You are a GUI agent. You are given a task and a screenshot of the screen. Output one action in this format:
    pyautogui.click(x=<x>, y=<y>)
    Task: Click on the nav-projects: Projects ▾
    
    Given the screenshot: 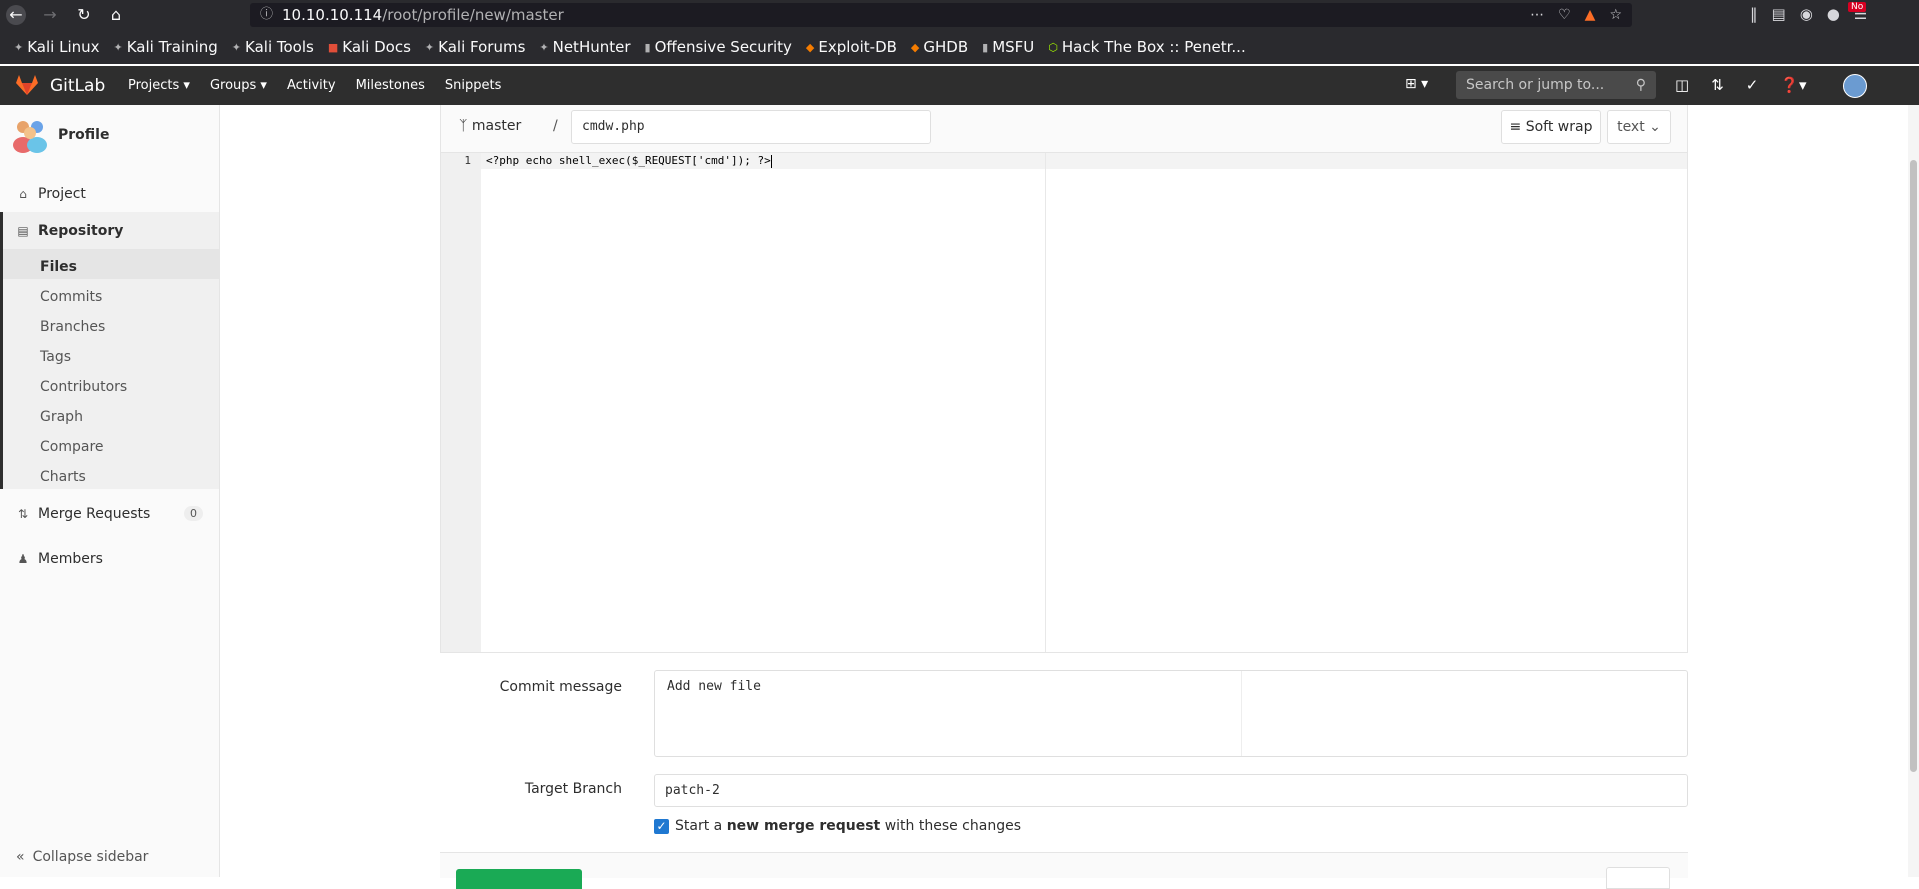 What is the action you would take?
    pyautogui.click(x=159, y=85)
    